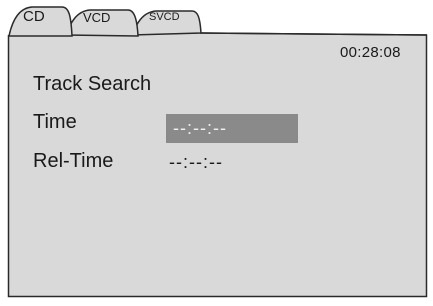 The height and width of the screenshot is (306, 433). What do you see at coordinates (34, 16) in the screenshot?
I see `tab-cd: CD` at bounding box center [34, 16].